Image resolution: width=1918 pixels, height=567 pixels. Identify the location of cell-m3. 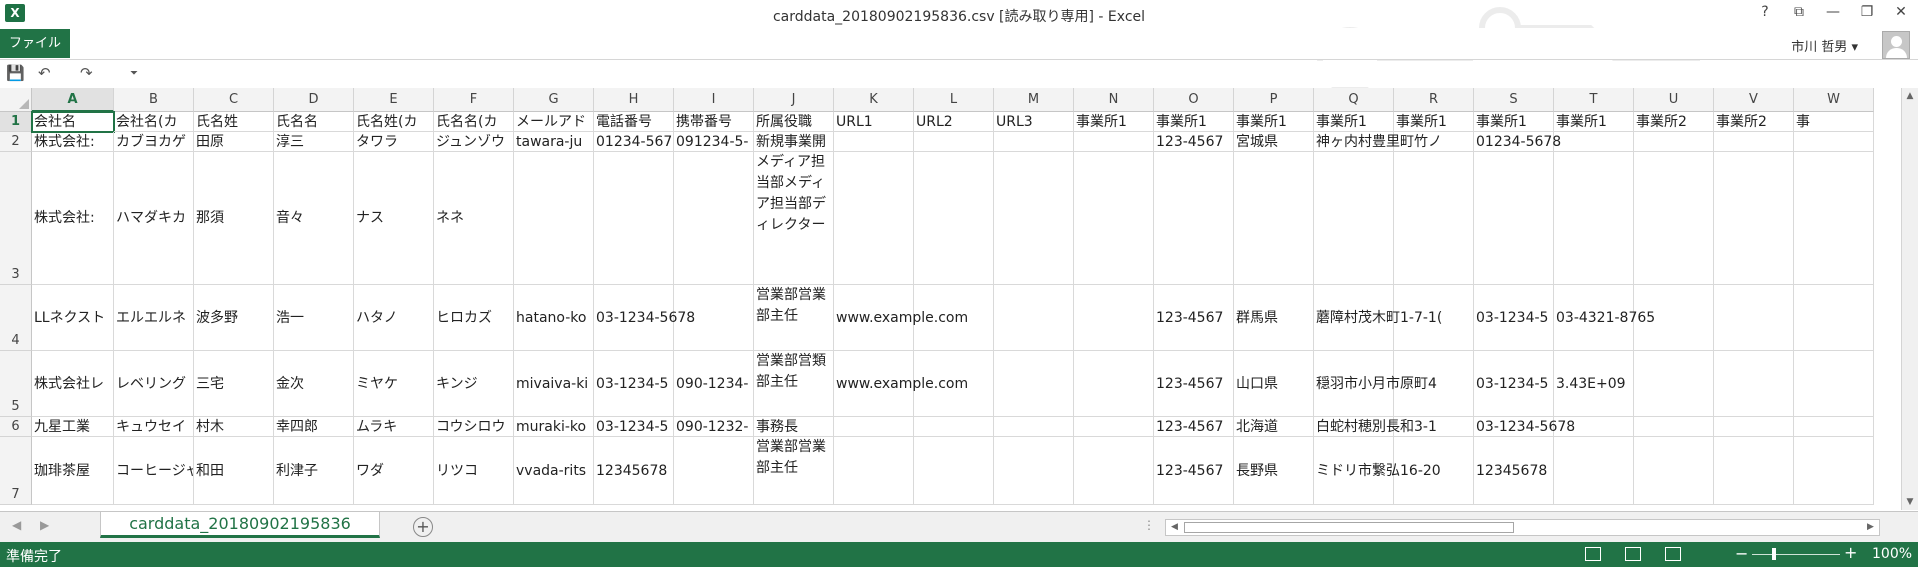
(1034, 218).